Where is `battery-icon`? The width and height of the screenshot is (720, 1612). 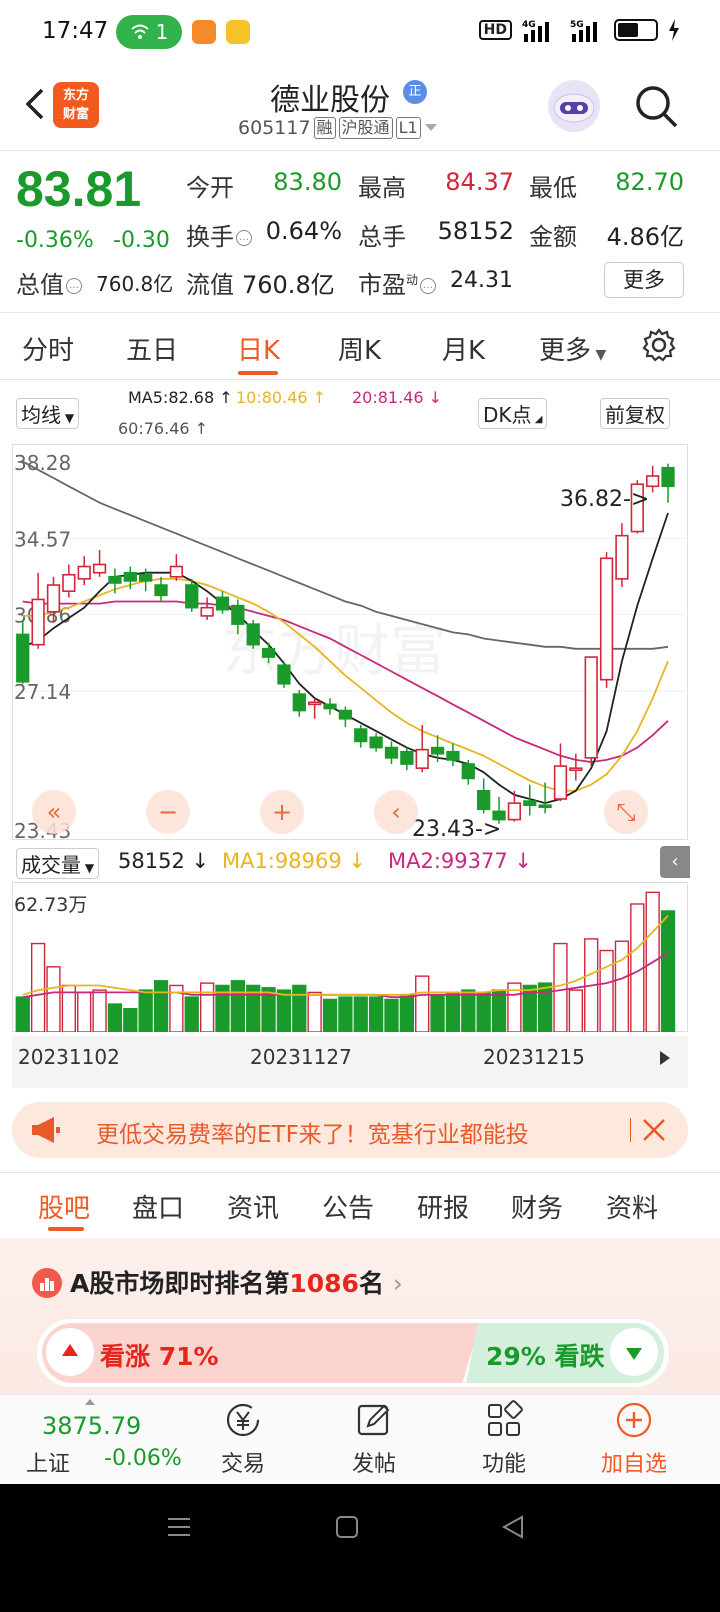 battery-icon is located at coordinates (636, 30).